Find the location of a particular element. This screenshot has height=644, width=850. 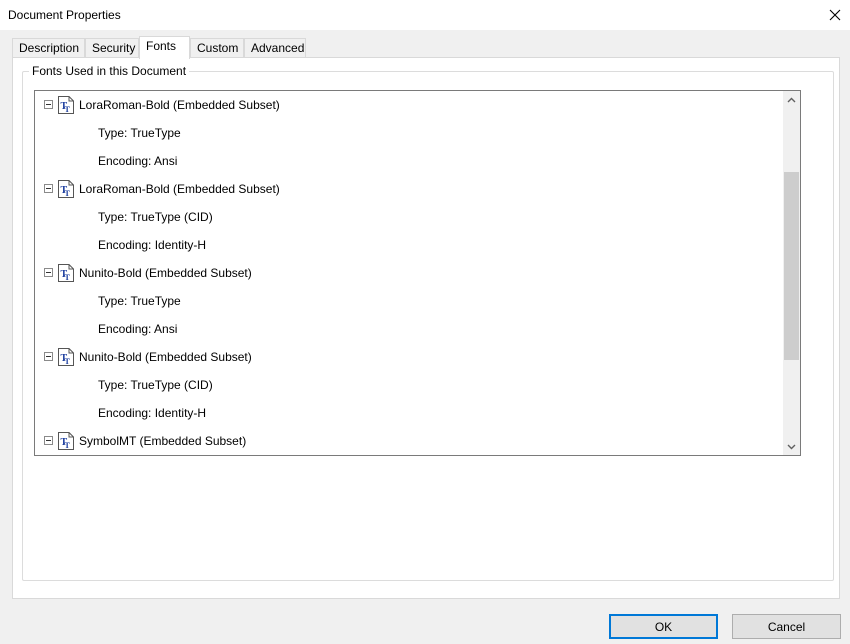

tab-custom: Custom is located at coordinates (217, 48).